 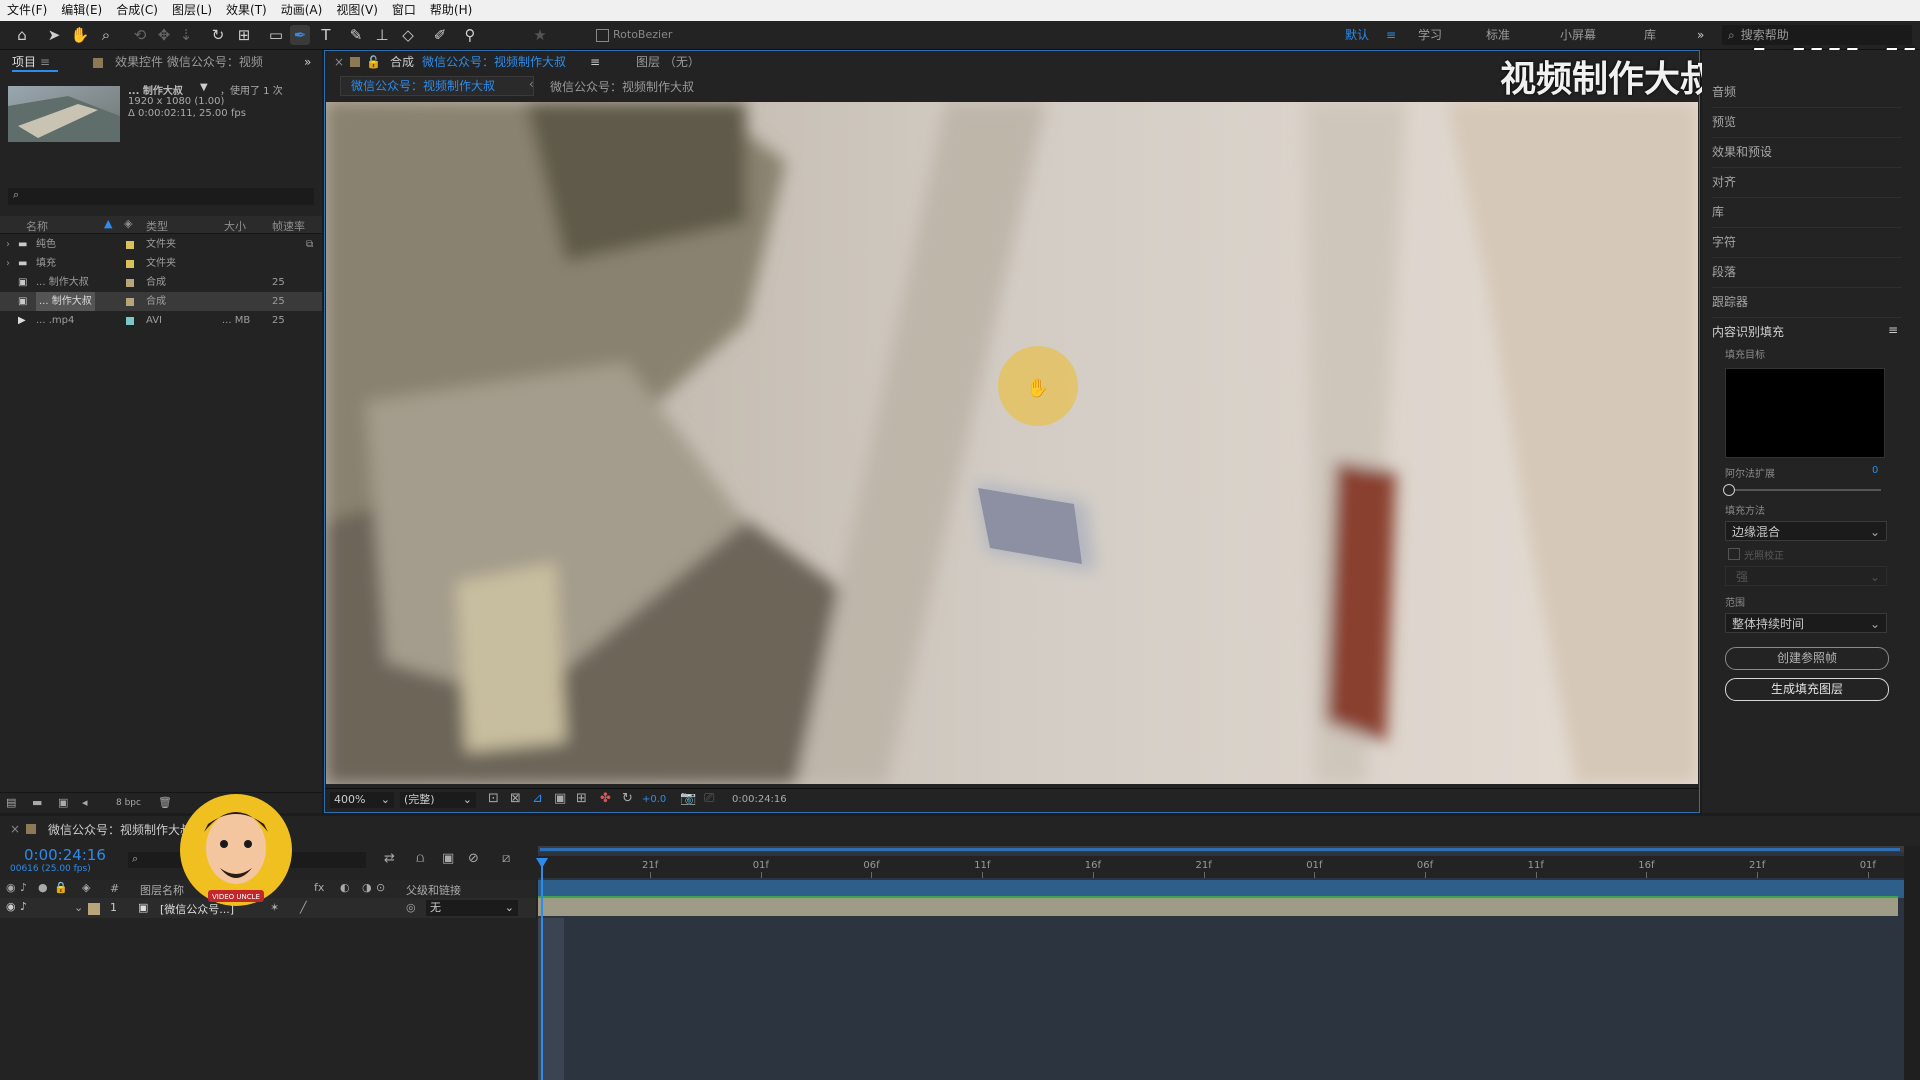 I want to click on rotate-tool-icon: ↻, so click(x=218, y=35).